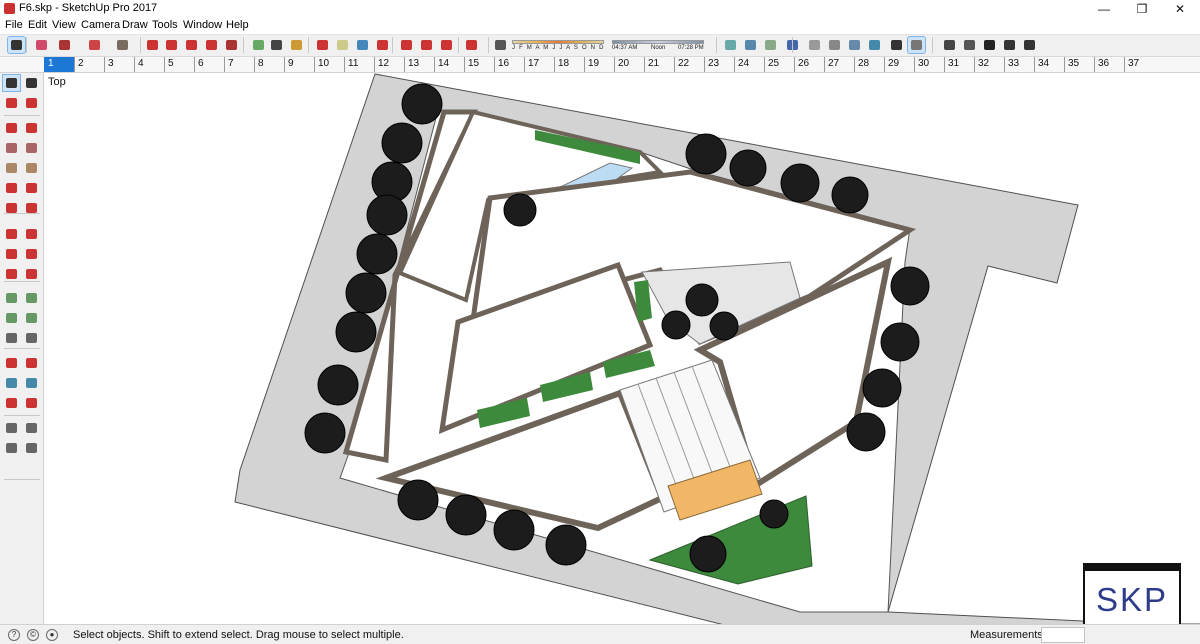  Describe the element at coordinates (814, 45) in the screenshot. I see `wireframe-icon` at that location.